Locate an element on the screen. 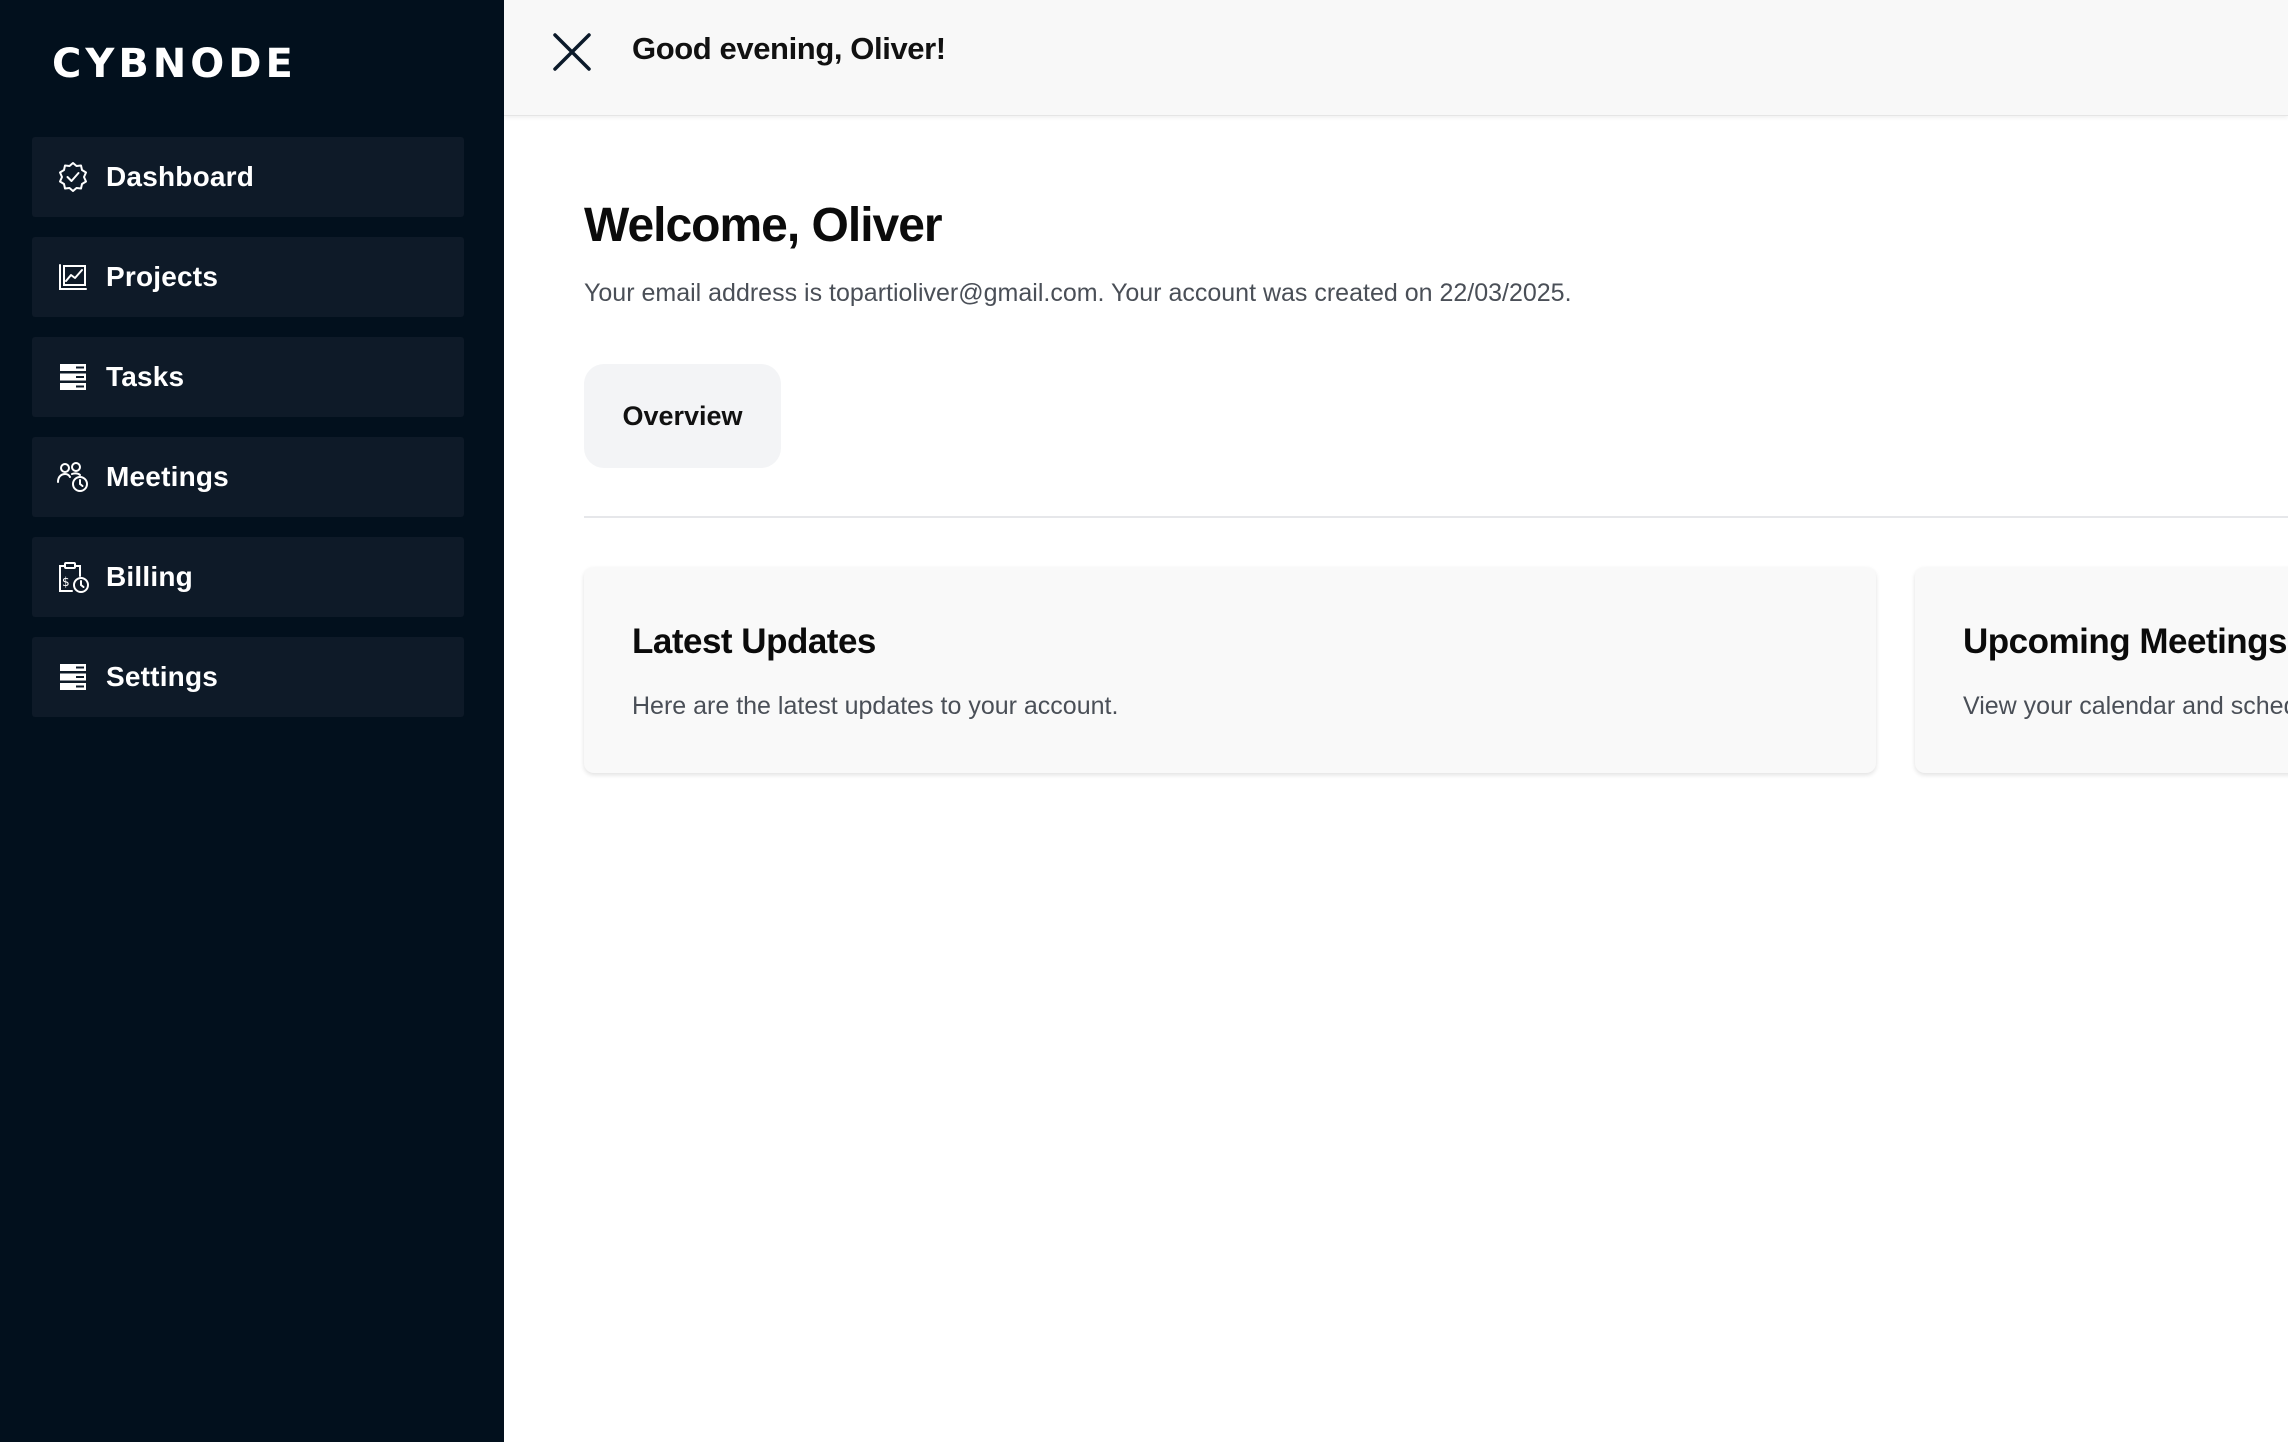 This screenshot has height=1442, width=2288. clipboard-dollar-icon: $ is located at coordinates (73, 577).